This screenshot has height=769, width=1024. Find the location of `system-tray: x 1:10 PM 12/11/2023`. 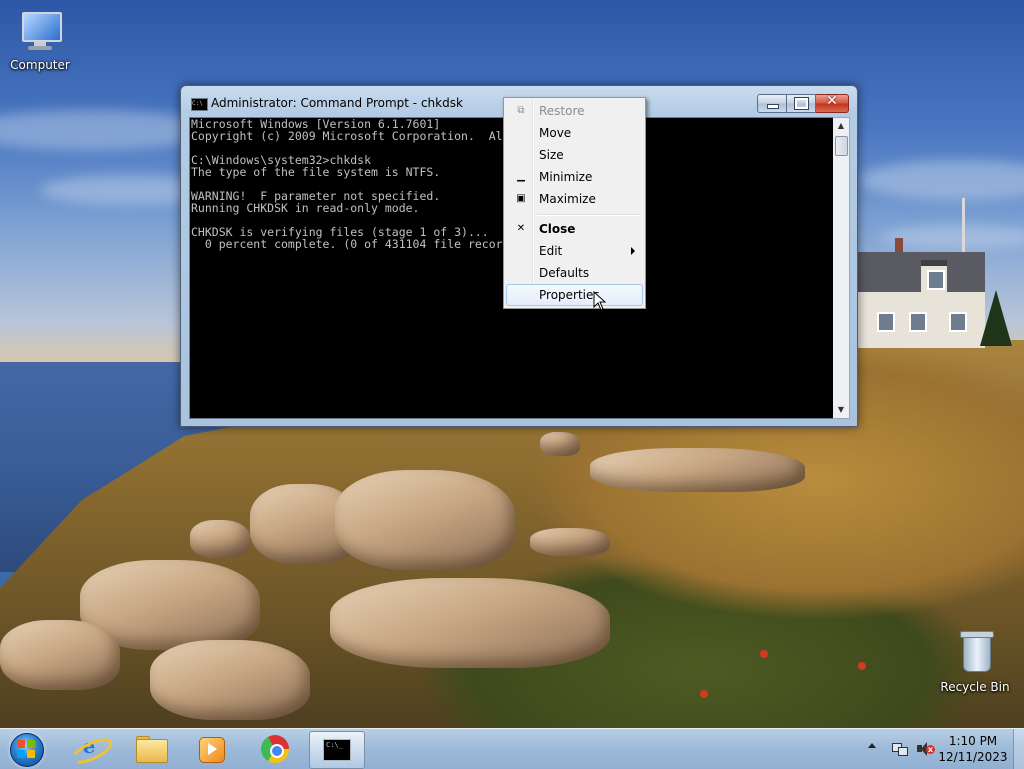

system-tray: x 1:10 PM 12/11/2023 is located at coordinates (945, 749).